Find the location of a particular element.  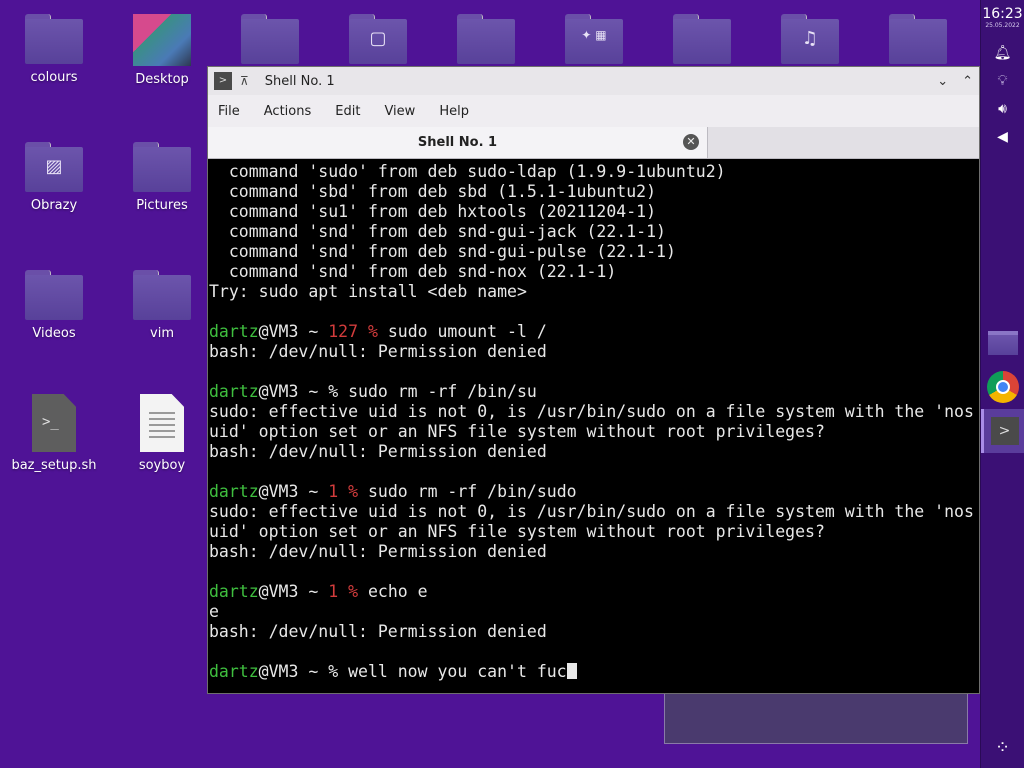

desktop-icon-pictures: Pictures is located at coordinates (162, 177).